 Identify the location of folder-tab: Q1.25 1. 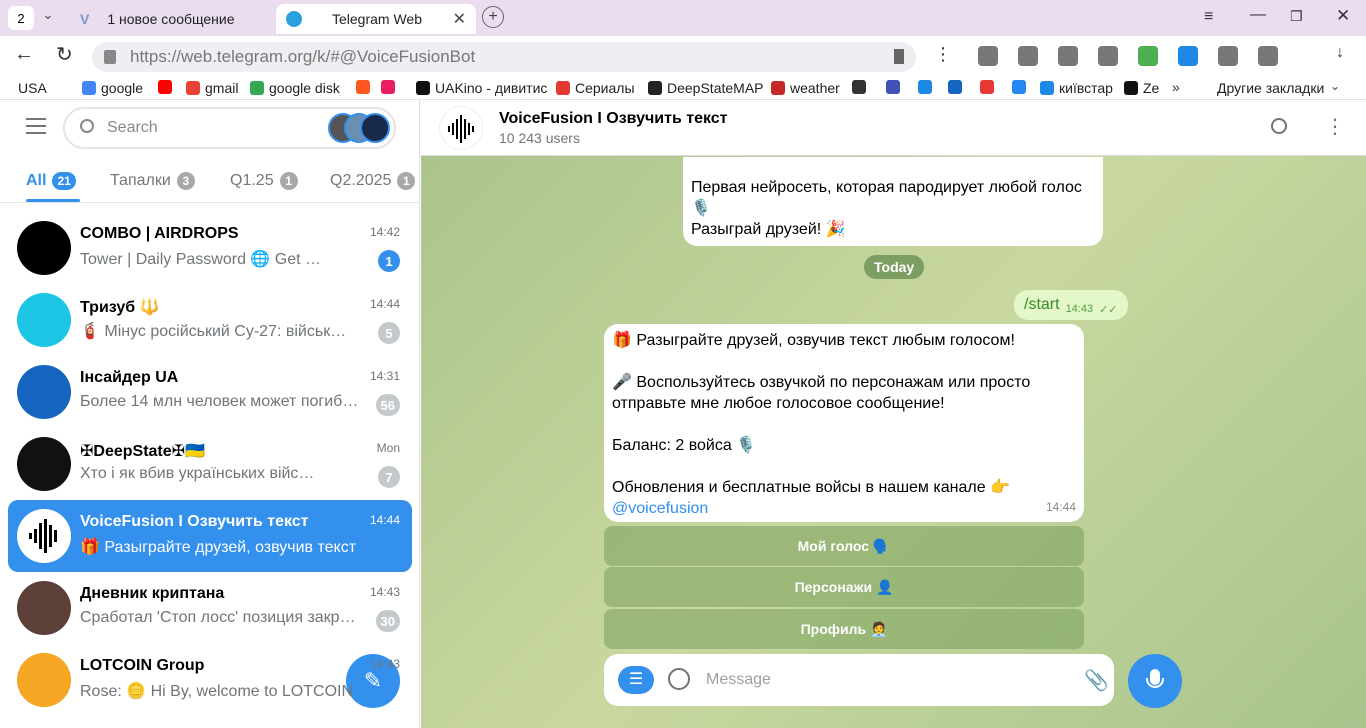
(264, 181).